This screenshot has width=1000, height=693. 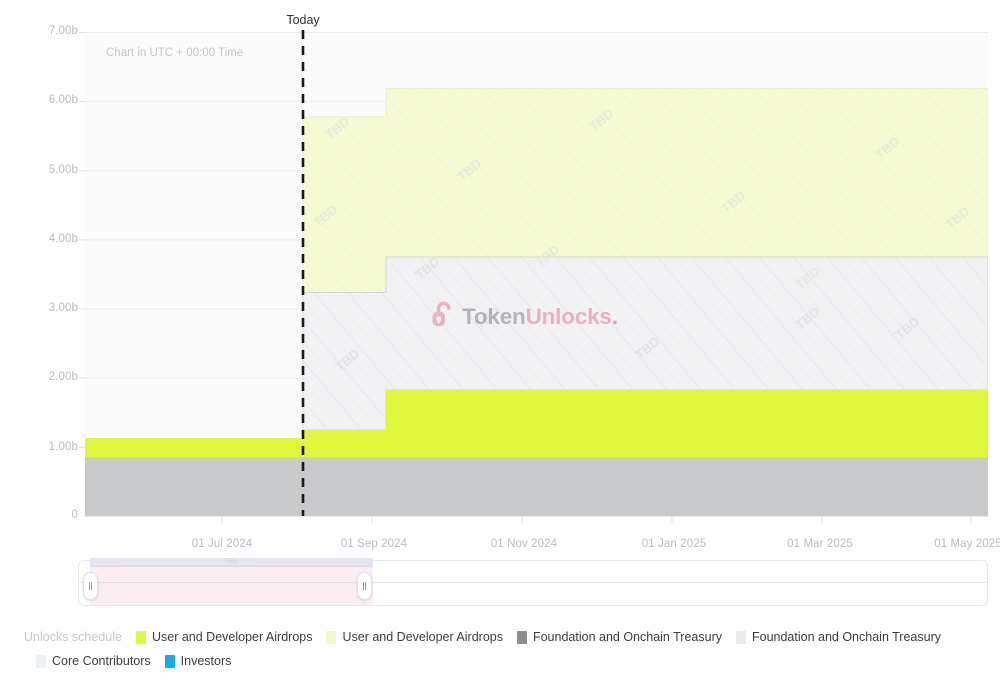 What do you see at coordinates (303, 20) in the screenshot?
I see `today-marker-label: Today` at bounding box center [303, 20].